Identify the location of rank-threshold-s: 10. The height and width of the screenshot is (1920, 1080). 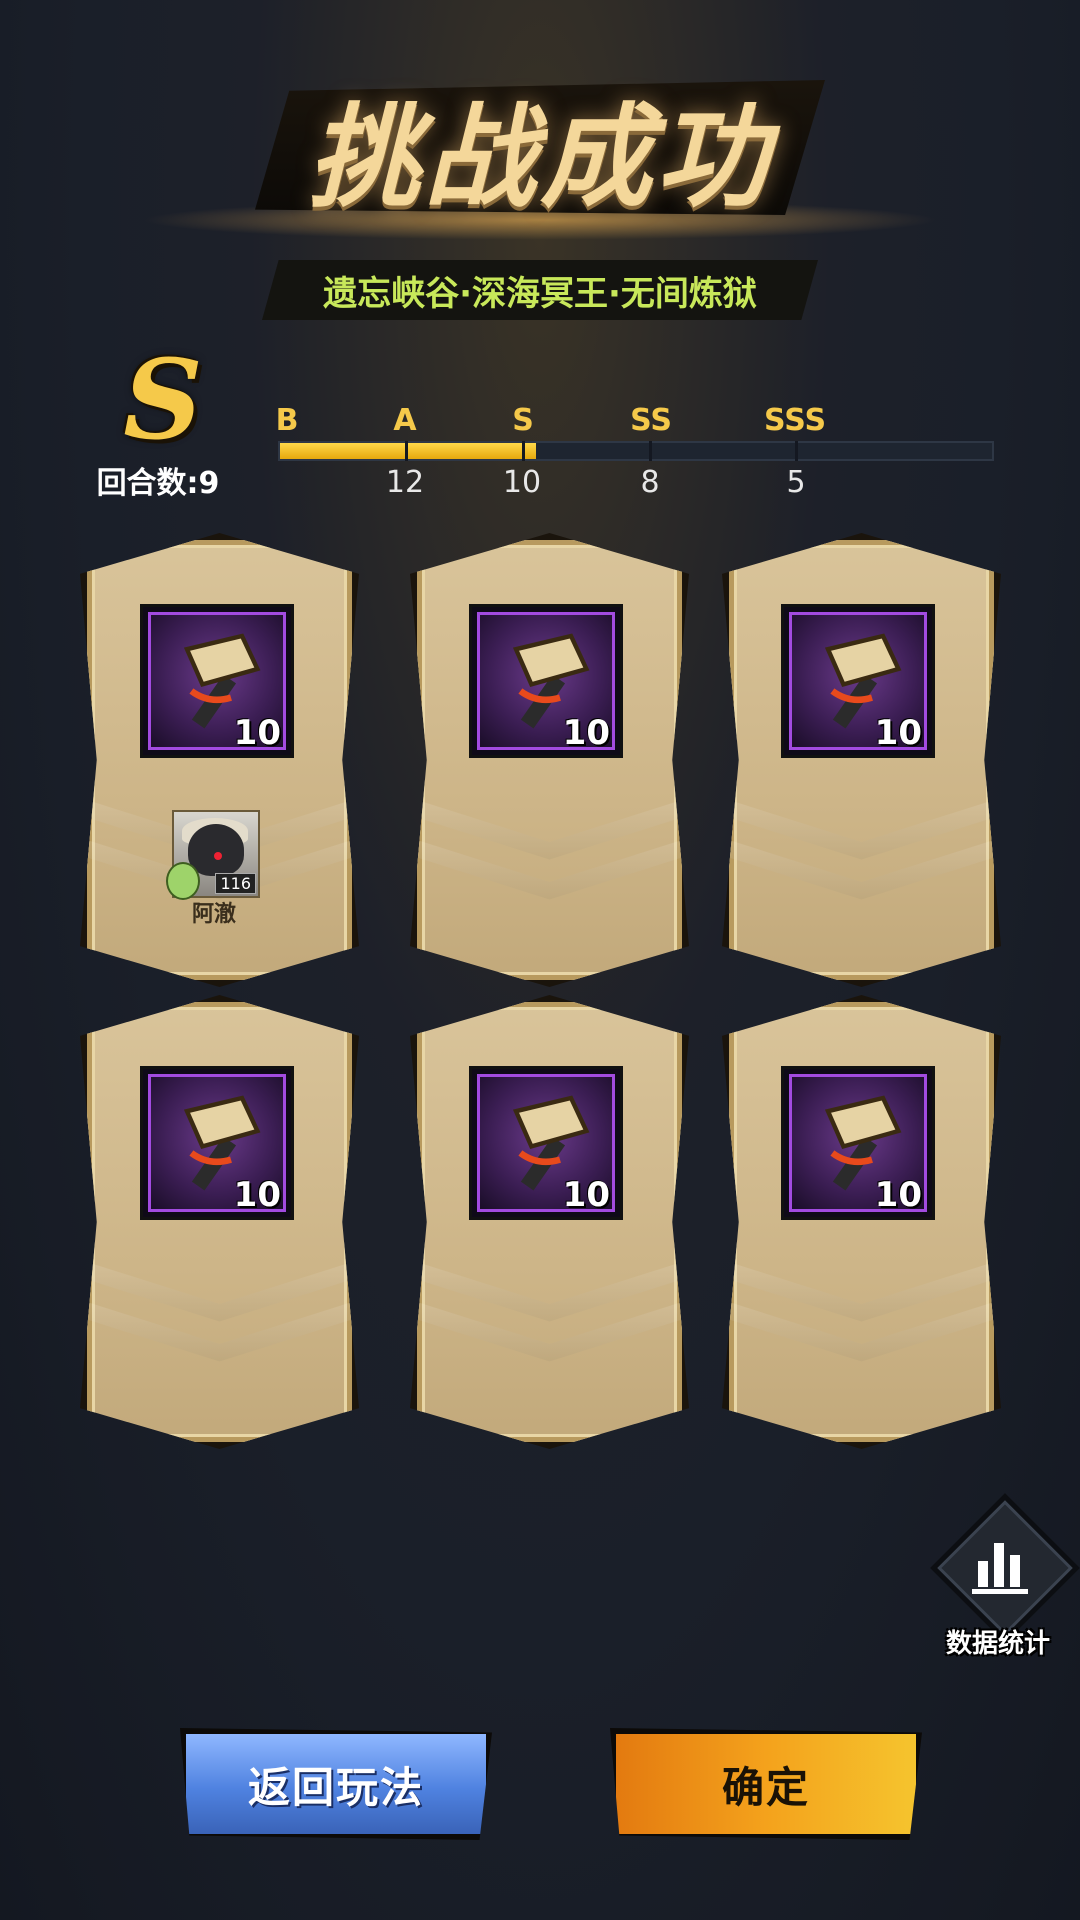
(522, 482).